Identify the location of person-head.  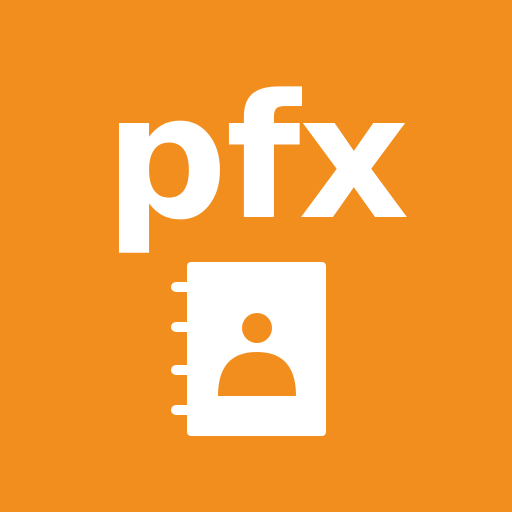
(257, 328).